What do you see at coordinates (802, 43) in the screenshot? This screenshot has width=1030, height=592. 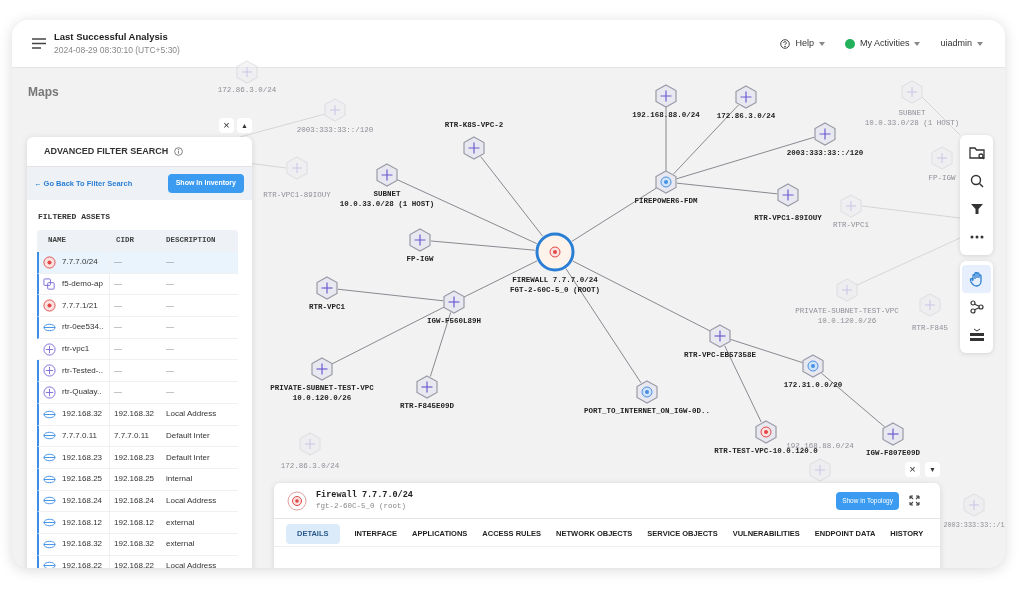 I see `help-menu: Help` at bounding box center [802, 43].